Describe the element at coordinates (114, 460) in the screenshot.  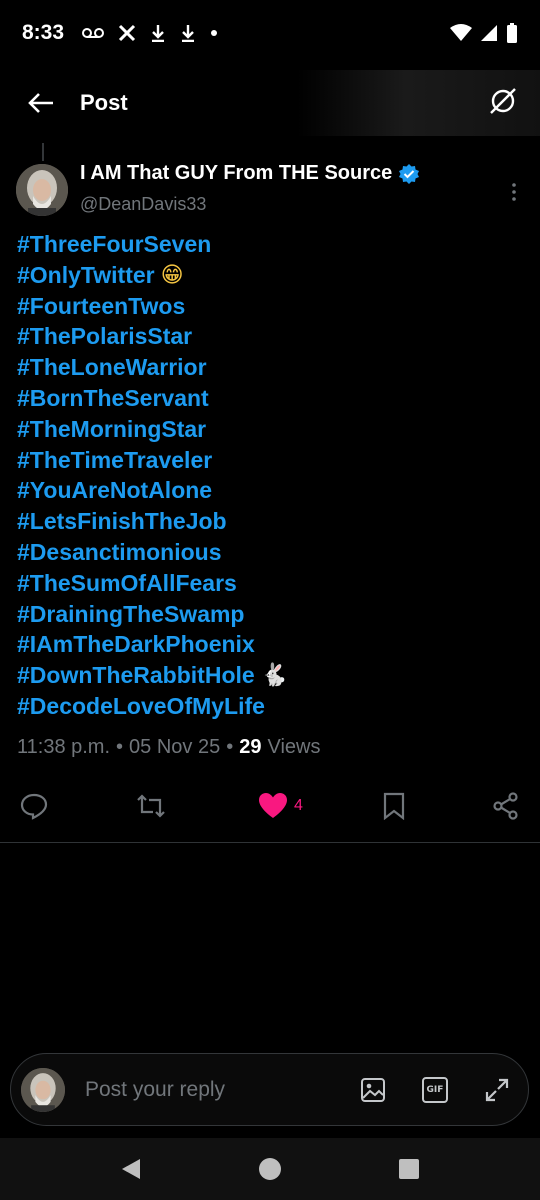
I see `hashtag-text: #TheTimeTraveler` at that location.